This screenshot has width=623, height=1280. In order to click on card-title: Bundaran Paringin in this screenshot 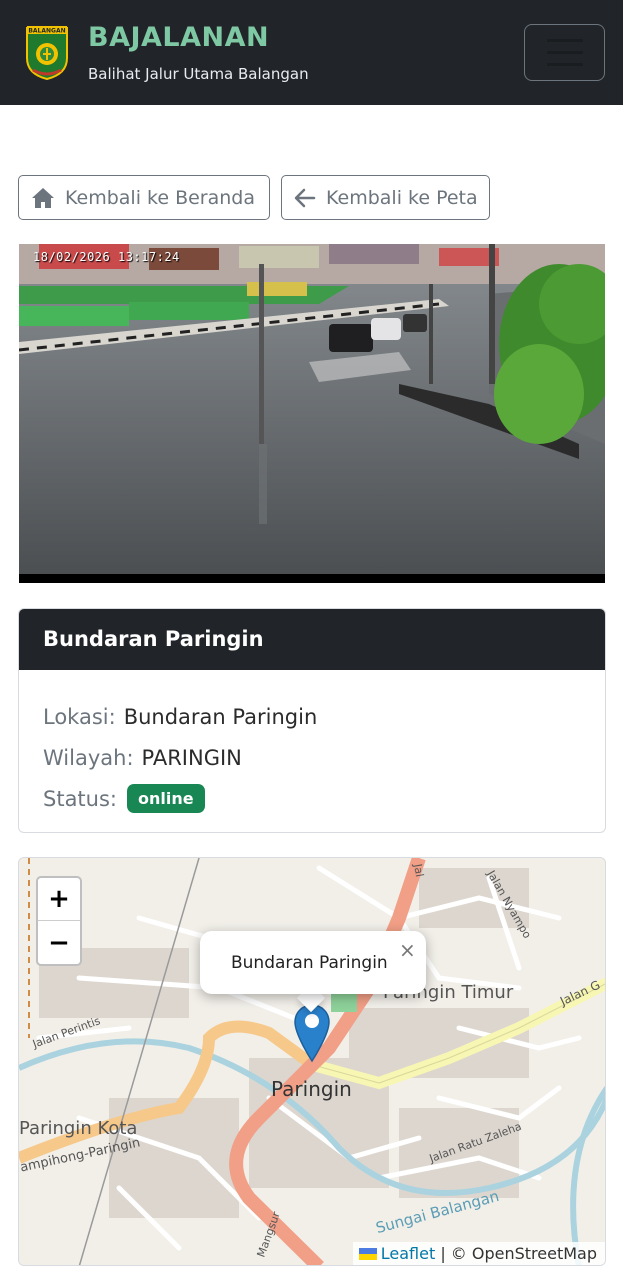, I will do `click(312, 639)`.